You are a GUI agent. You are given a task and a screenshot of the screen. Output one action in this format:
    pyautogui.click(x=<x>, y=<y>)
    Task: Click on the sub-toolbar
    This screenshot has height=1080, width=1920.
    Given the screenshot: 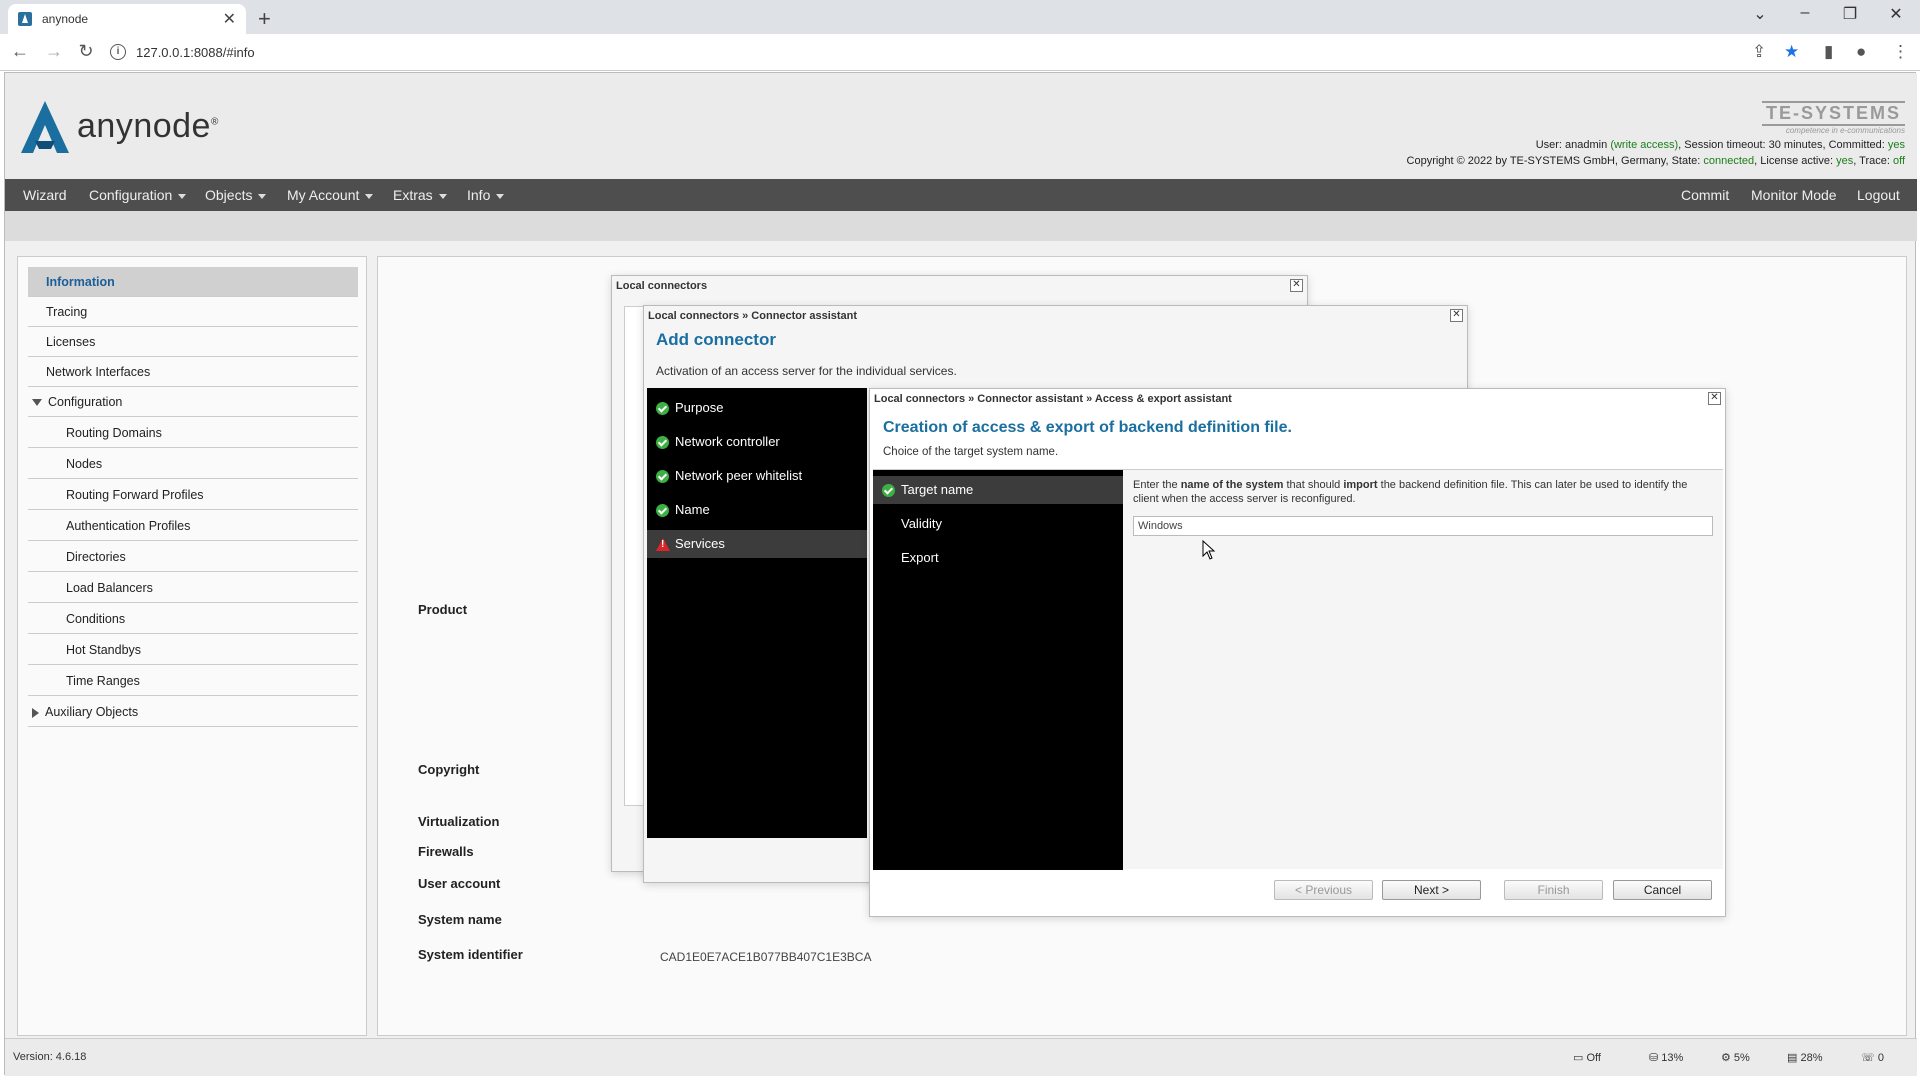 What is the action you would take?
    pyautogui.click(x=961, y=226)
    